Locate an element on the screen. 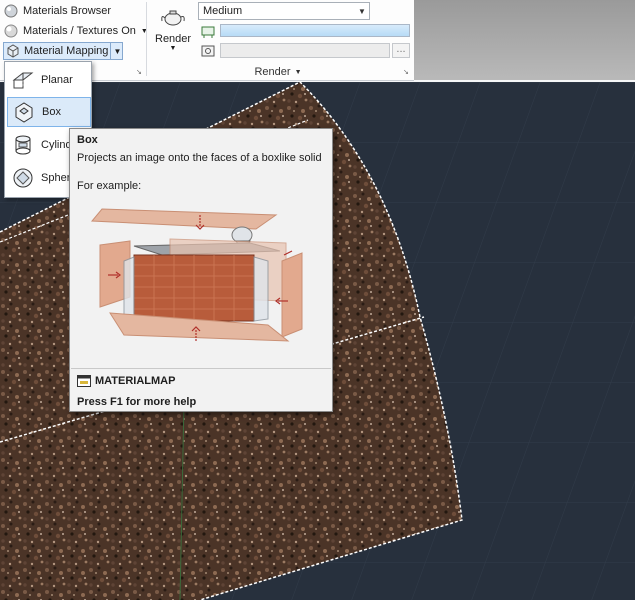 The image size is (635, 600). box-map-icon is located at coordinates (24, 112).